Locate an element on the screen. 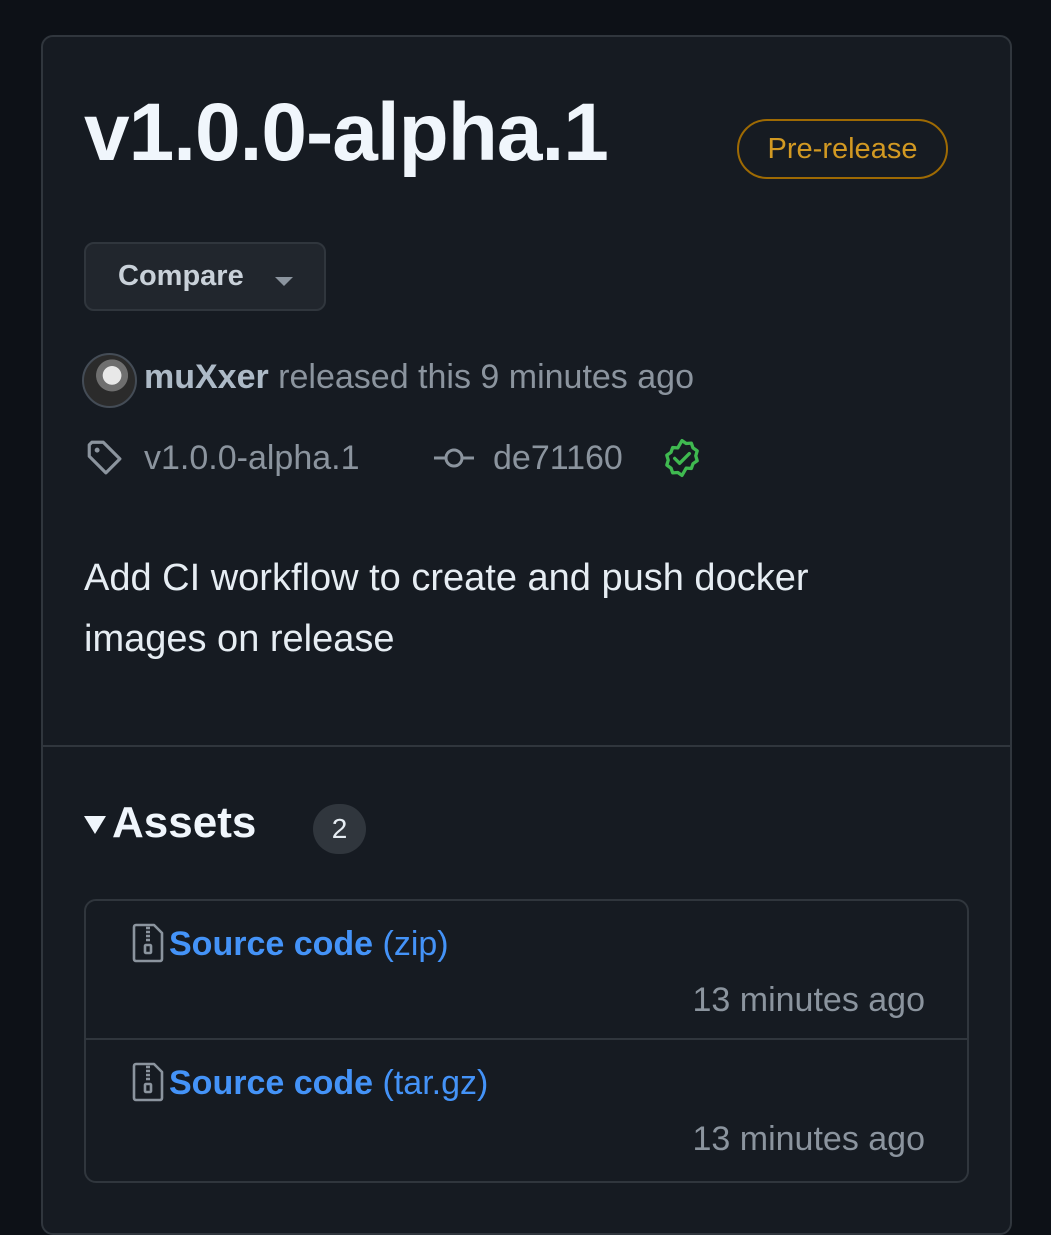  asset-format: (tar.gz) is located at coordinates (431, 1083).